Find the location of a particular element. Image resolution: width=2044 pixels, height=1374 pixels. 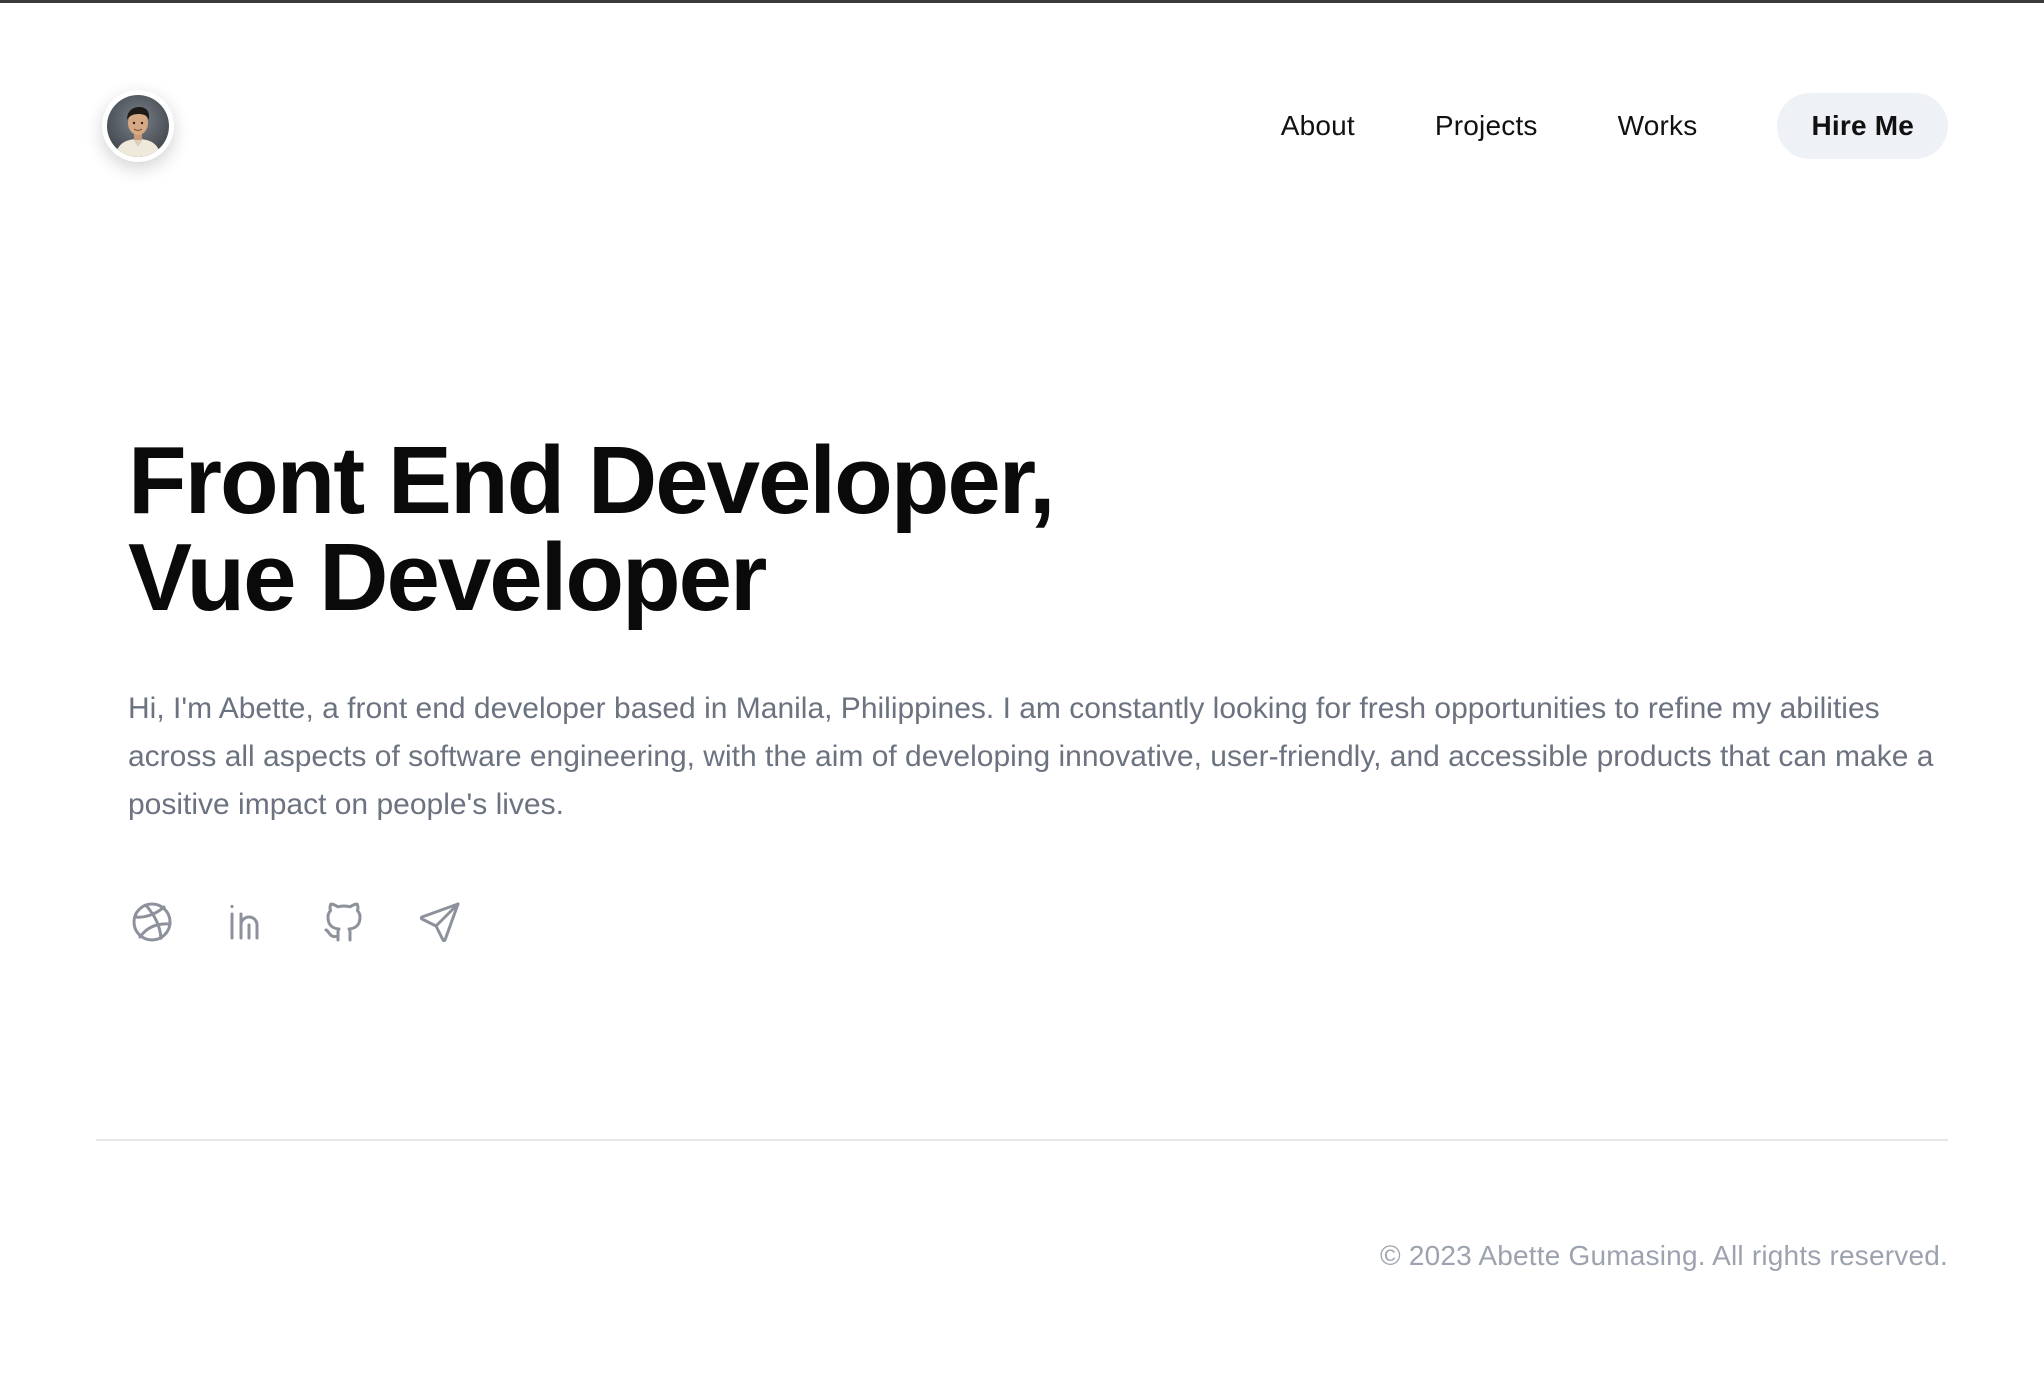

dribbble-icon is located at coordinates (152, 922).